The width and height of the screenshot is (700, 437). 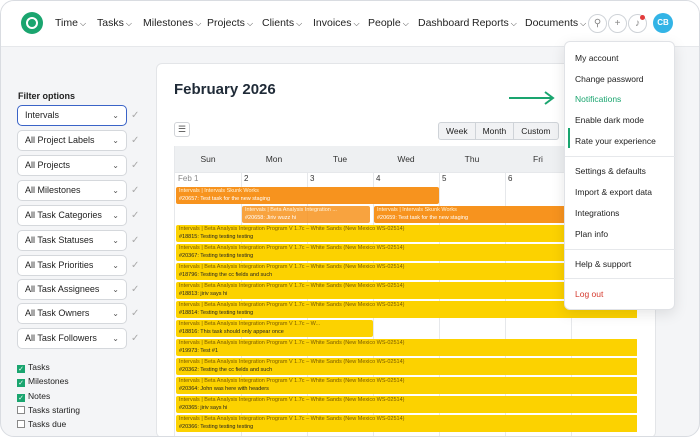 I want to click on filter-intervals: Intervals ⌄ ✓, so click(x=78, y=115).